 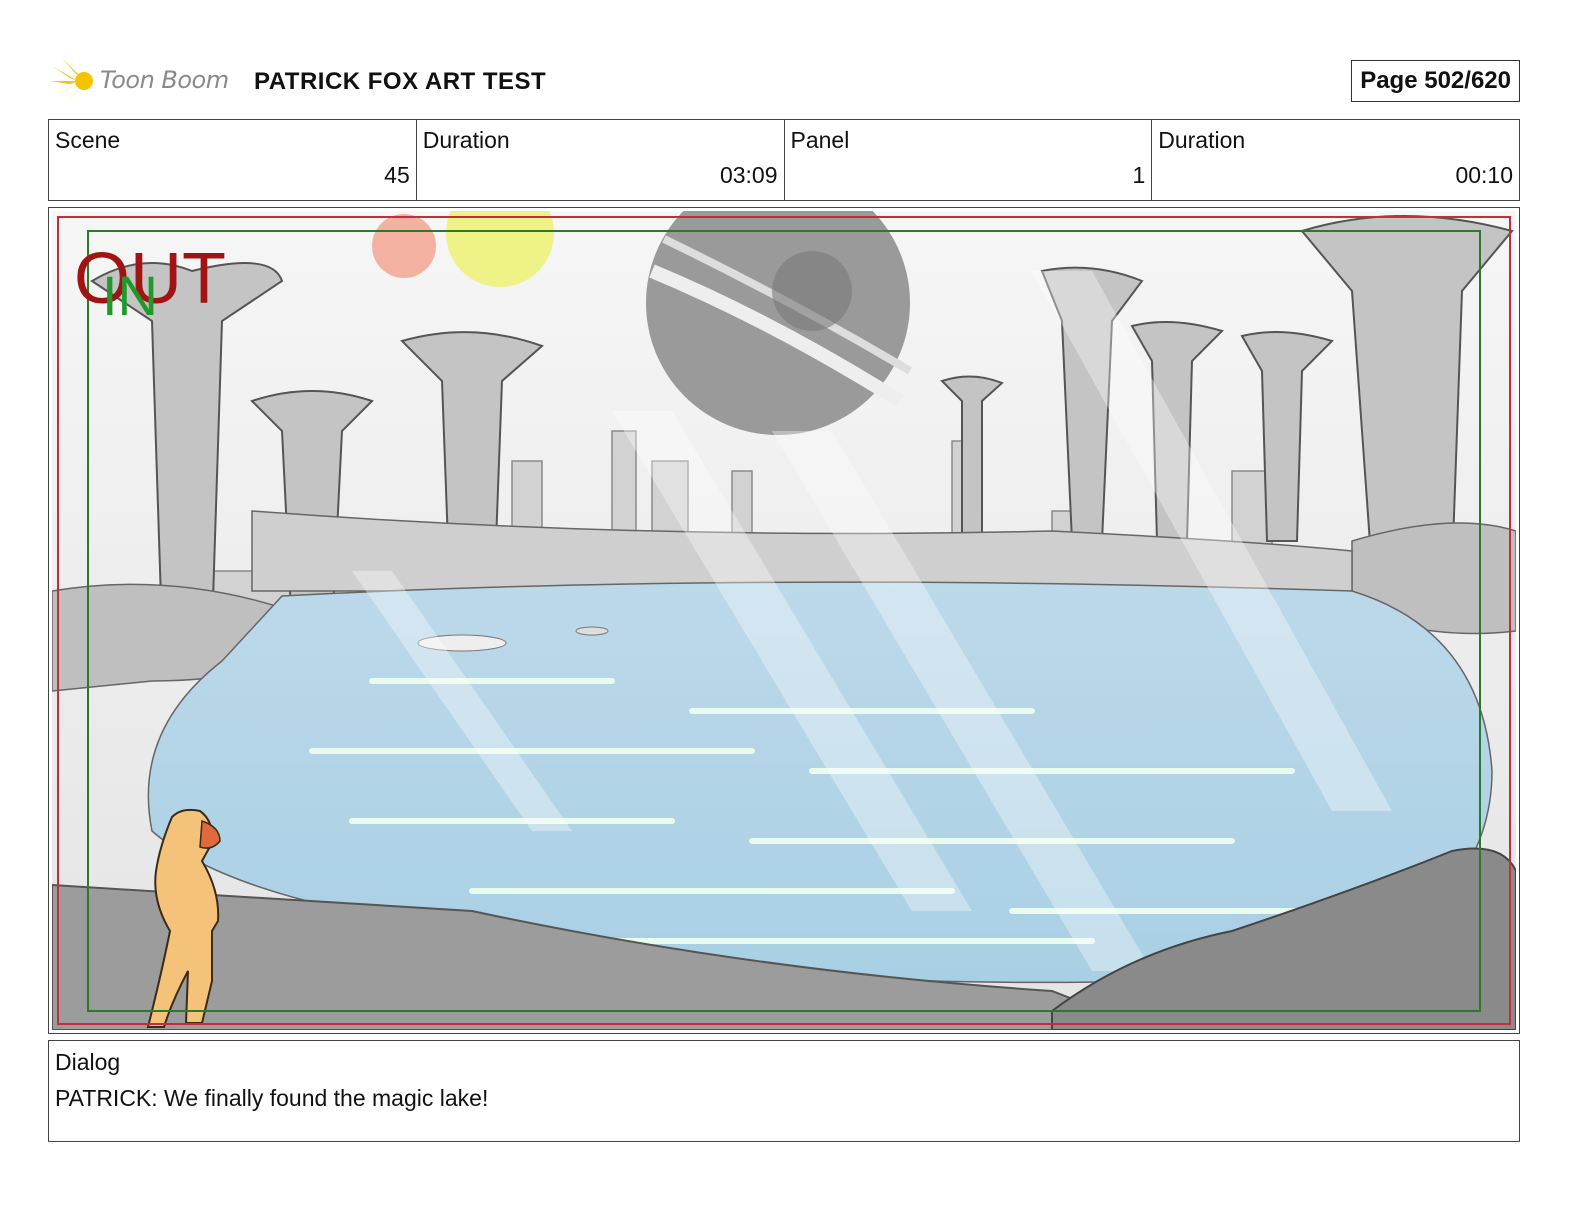 What do you see at coordinates (400, 81) in the screenshot?
I see `document-title: PATRICK FOX ART TEST` at bounding box center [400, 81].